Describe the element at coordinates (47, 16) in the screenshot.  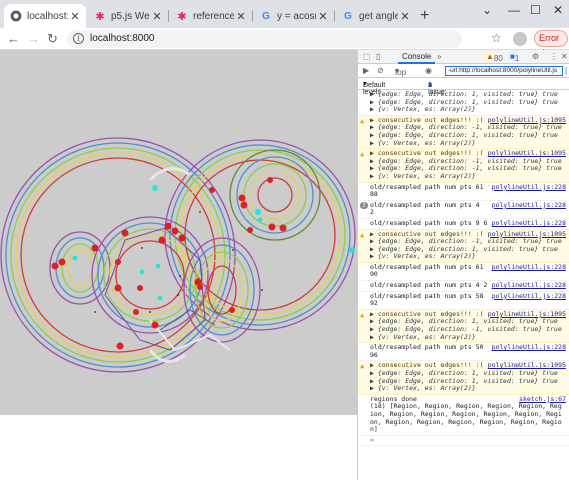
I see `tab-label: localhost:8000` at that location.